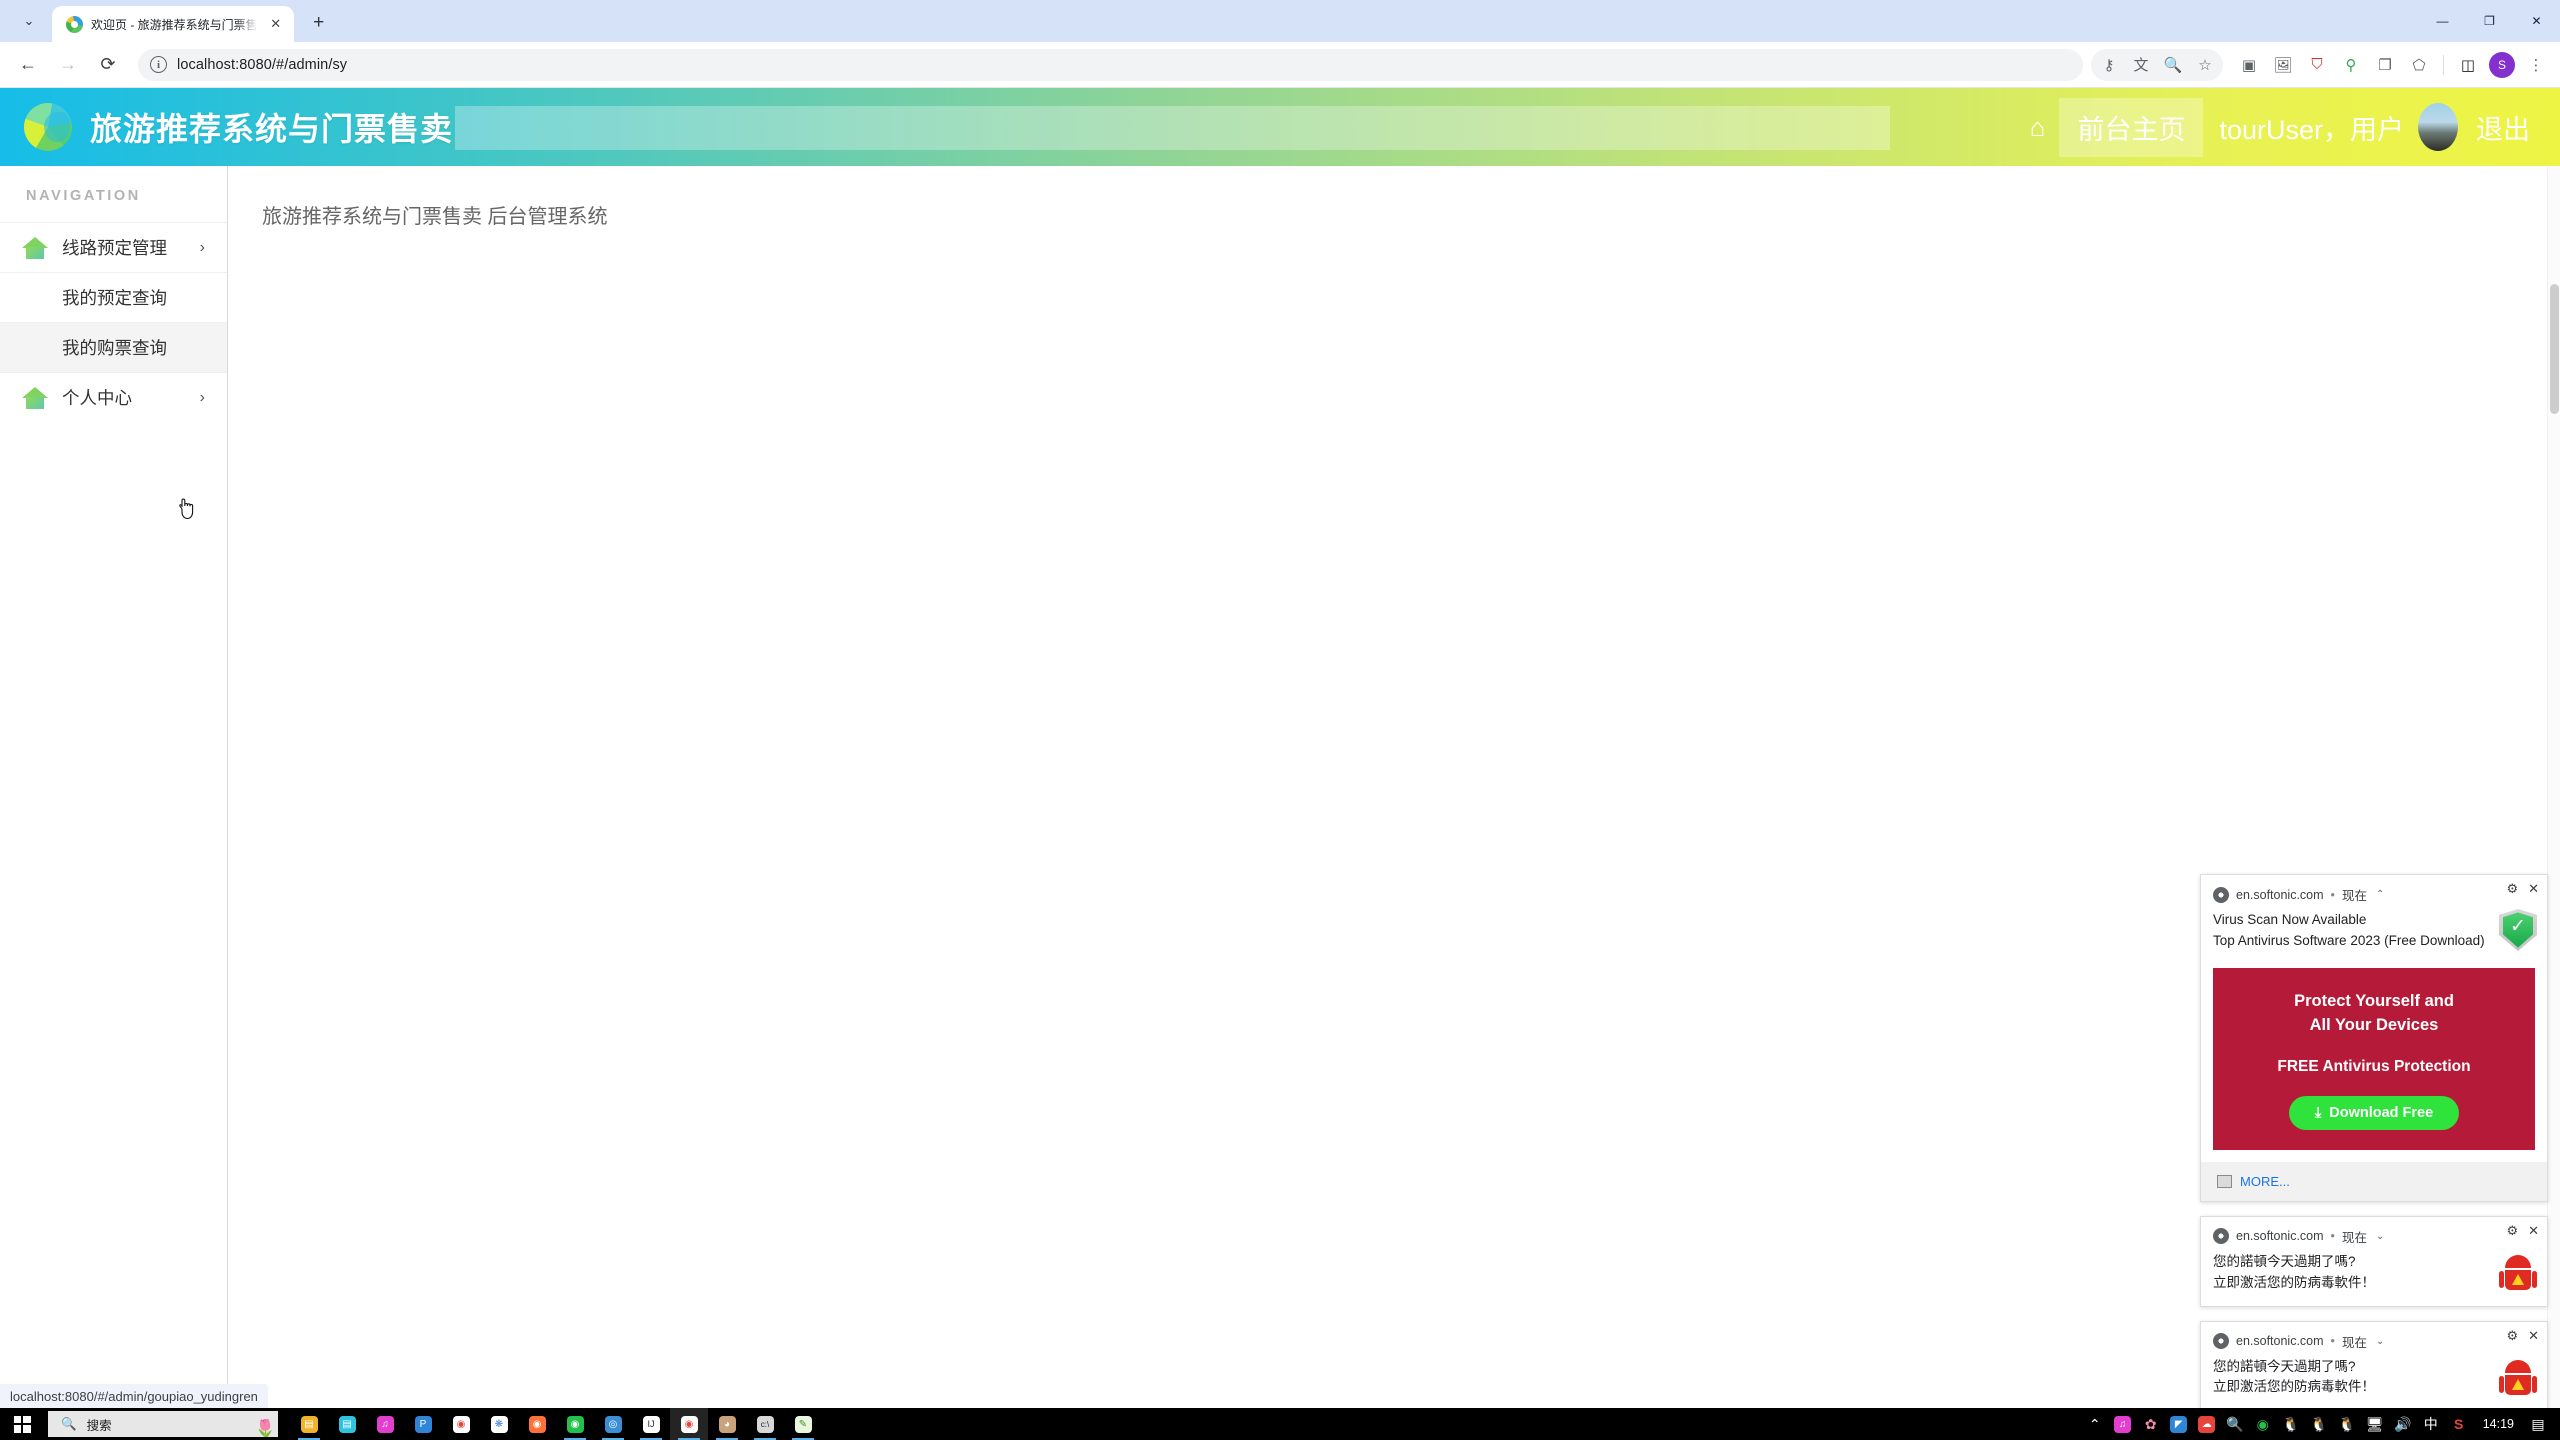 The image size is (2560, 1440). Describe the element at coordinates (537, 1424) in the screenshot. I see `firefox-icon: ◉` at that location.